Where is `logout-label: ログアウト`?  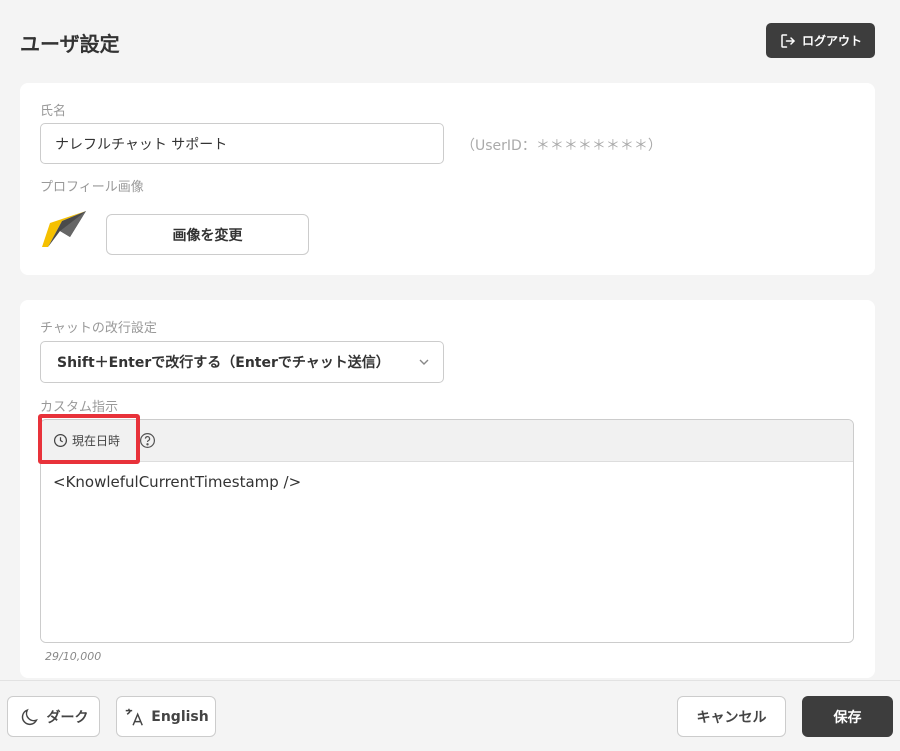 logout-label: ログアウト is located at coordinates (831, 41).